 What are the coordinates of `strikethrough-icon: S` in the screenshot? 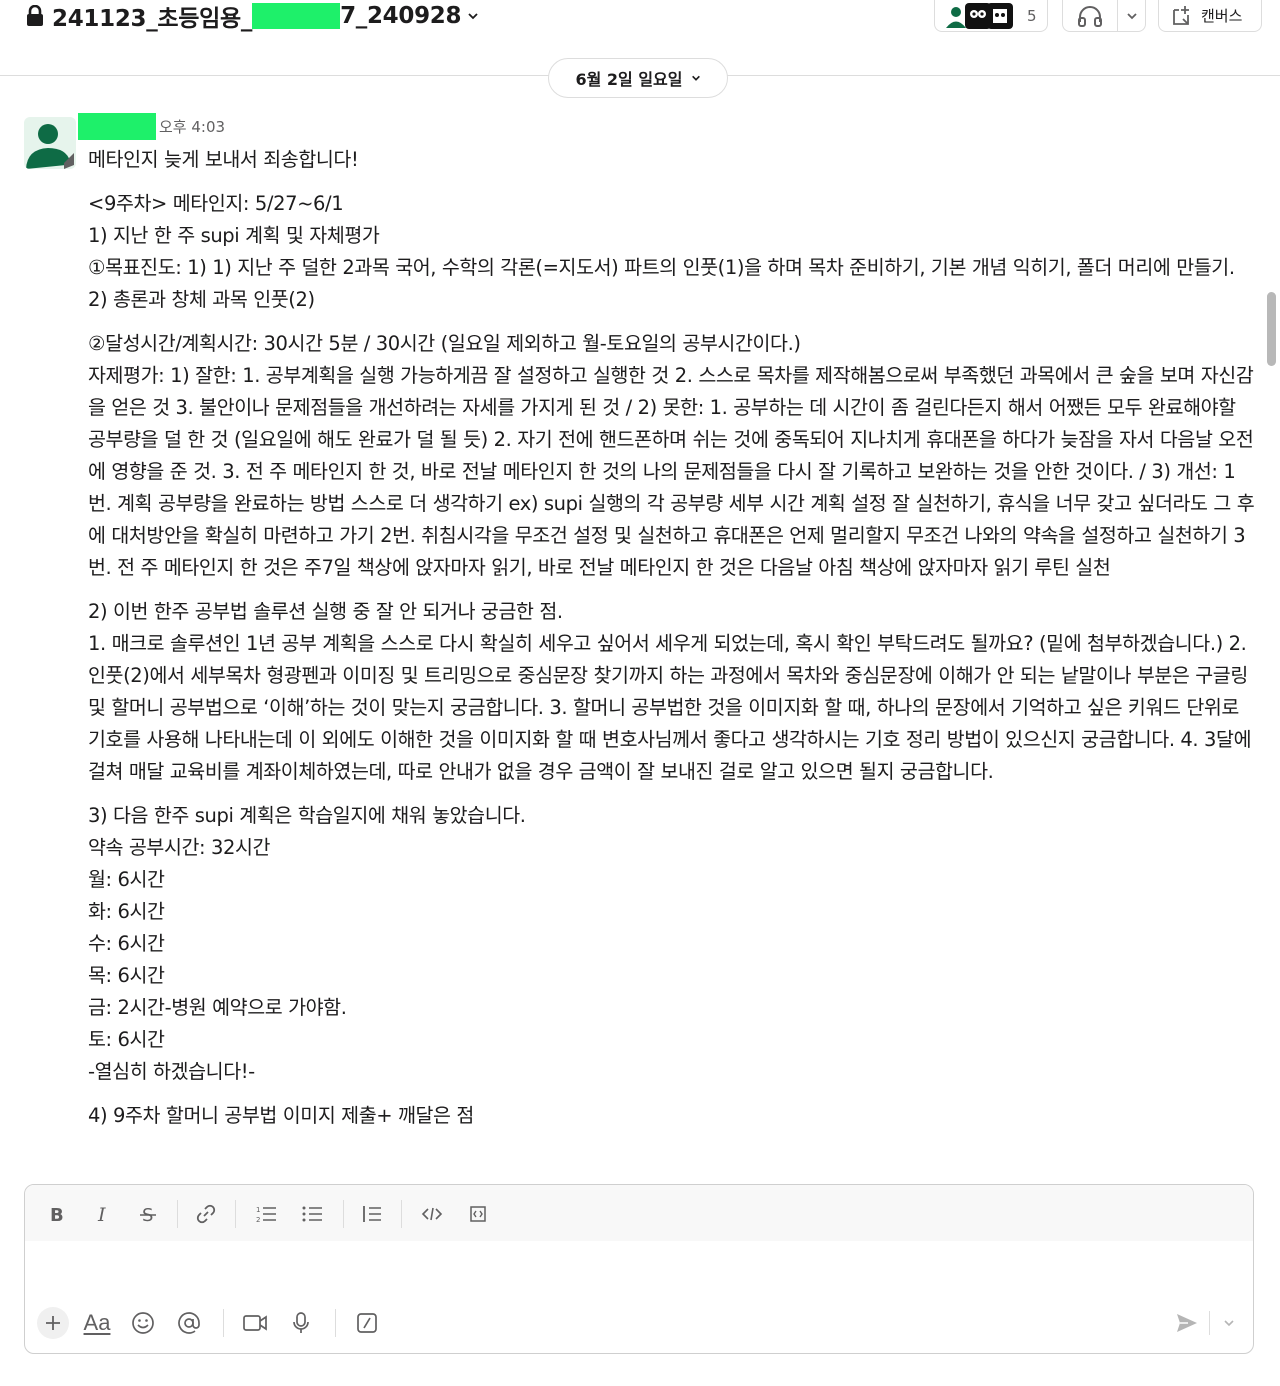 It's located at (148, 1214).